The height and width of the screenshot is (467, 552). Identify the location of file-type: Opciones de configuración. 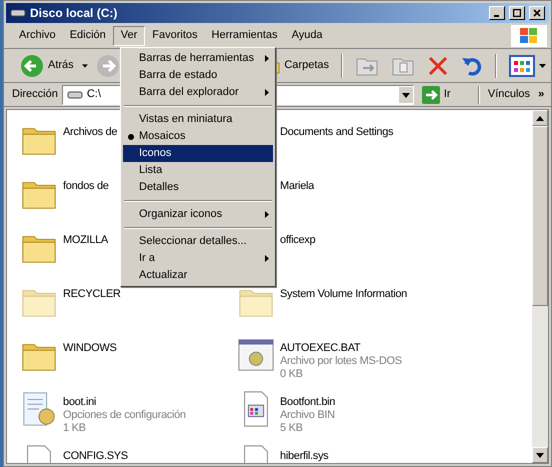
(124, 415).